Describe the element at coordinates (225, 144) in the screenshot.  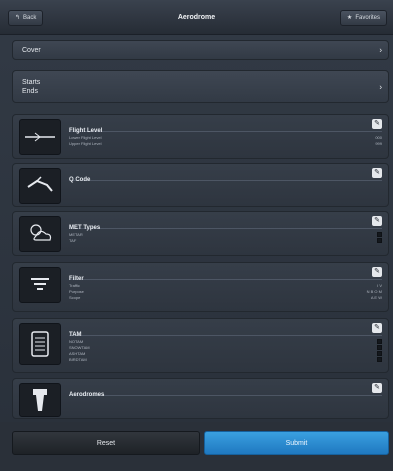
I see `list-item: Upper Flight Level 999` at that location.